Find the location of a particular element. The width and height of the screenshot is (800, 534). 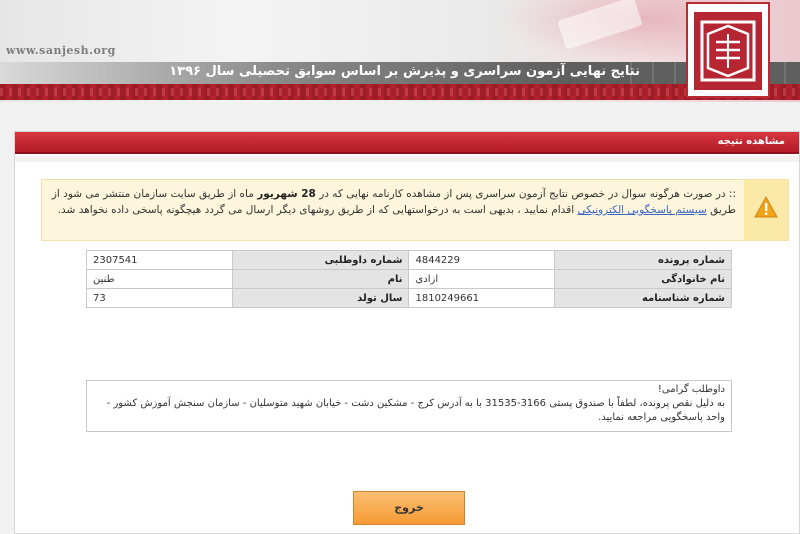

electronic-response-link: سیستم پاسخگویی الکترونیکی is located at coordinates (641, 210).